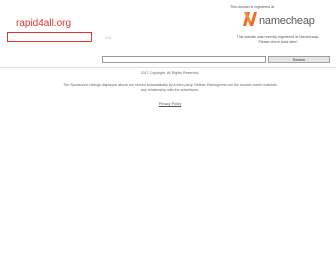  I want to click on disclaimer-line: any relationship with the advertisers., so click(170, 90).